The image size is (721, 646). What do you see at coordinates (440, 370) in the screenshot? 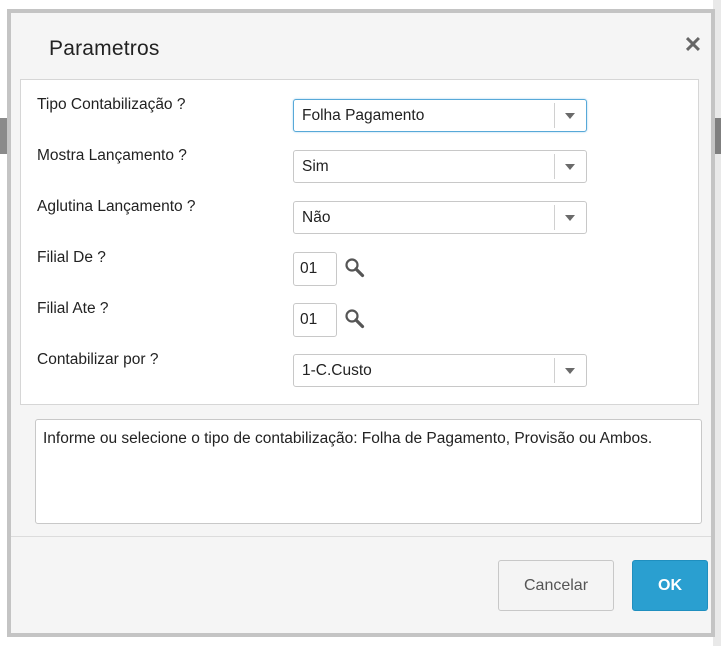
I see `select-contabilizar-por: 1-C.Custo` at bounding box center [440, 370].